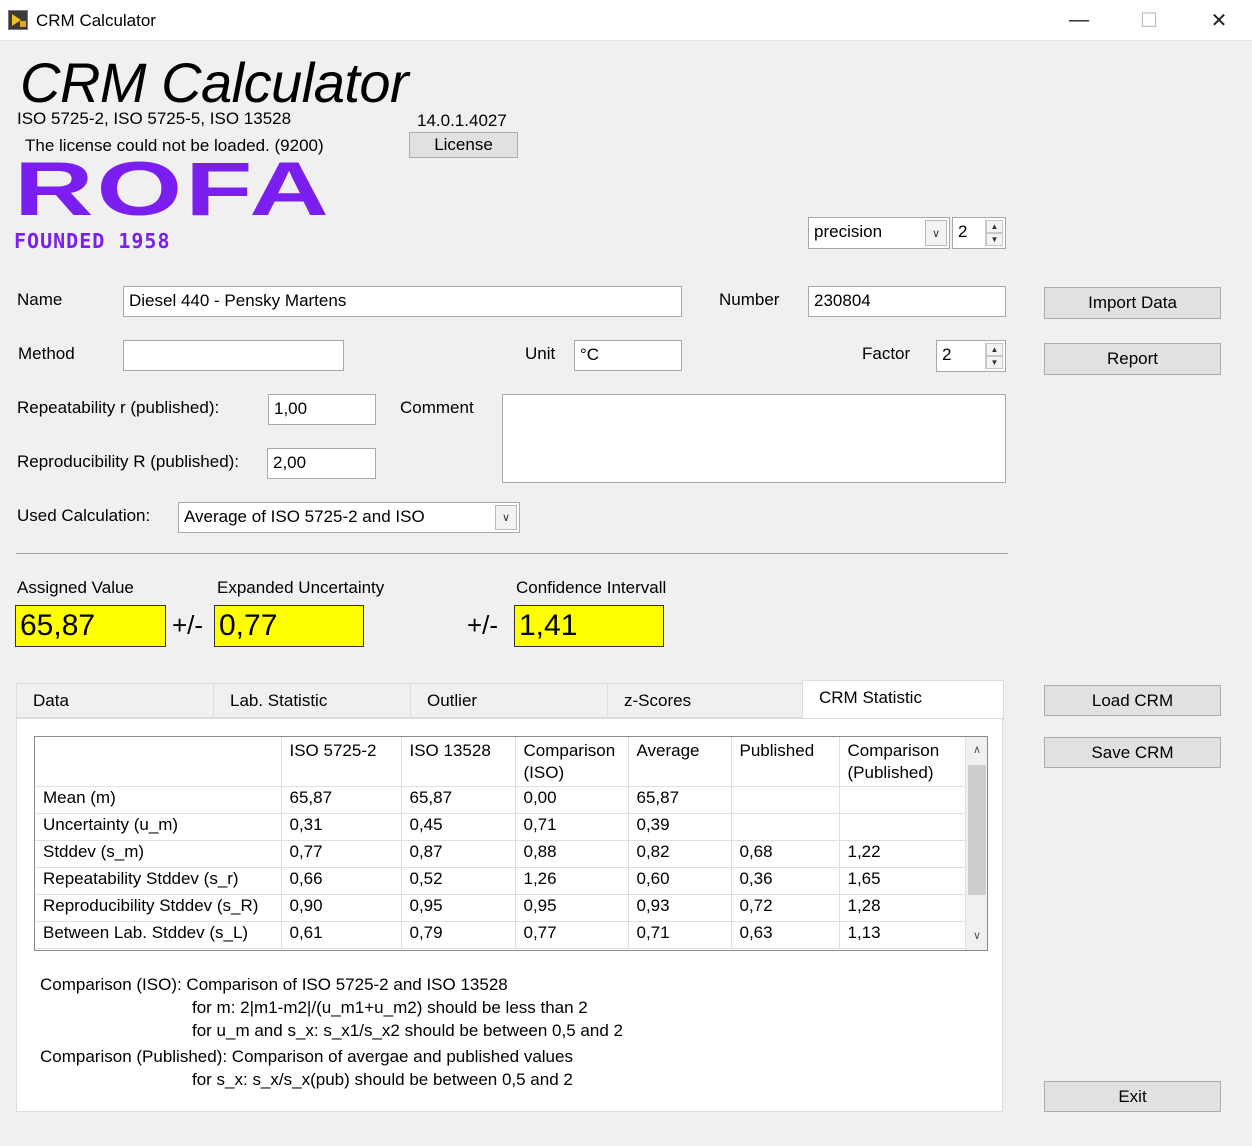 The width and height of the screenshot is (1252, 1146). What do you see at coordinates (626, 20) in the screenshot?
I see `title-bar: CRM Calculator — ☐ ✕` at bounding box center [626, 20].